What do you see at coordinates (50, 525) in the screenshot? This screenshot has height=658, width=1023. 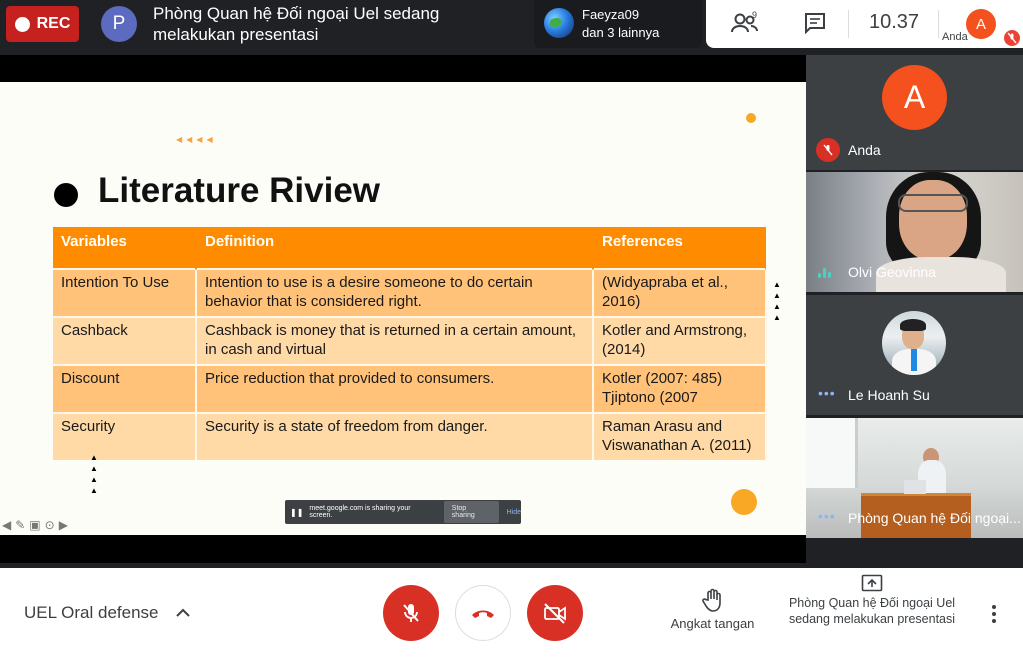 I see `more-options-icon: ⊙` at bounding box center [50, 525].